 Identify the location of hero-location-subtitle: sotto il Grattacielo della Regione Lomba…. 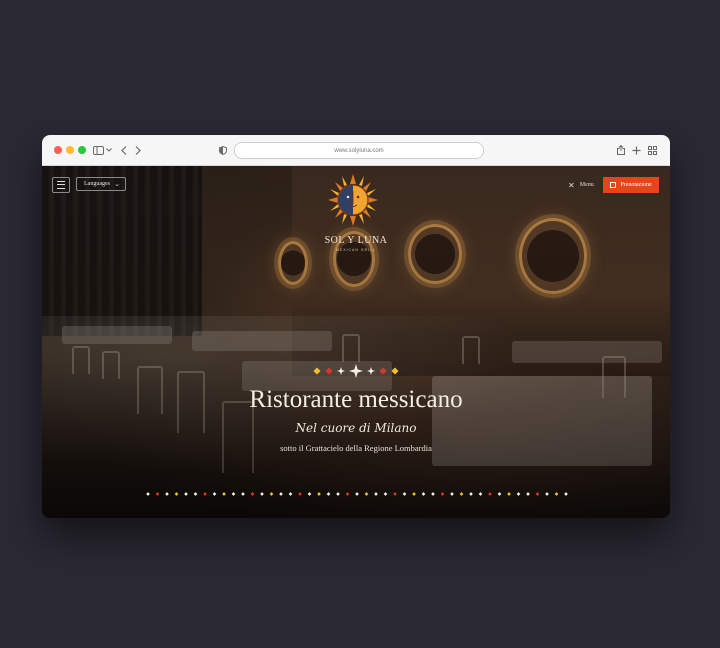
(356, 448).